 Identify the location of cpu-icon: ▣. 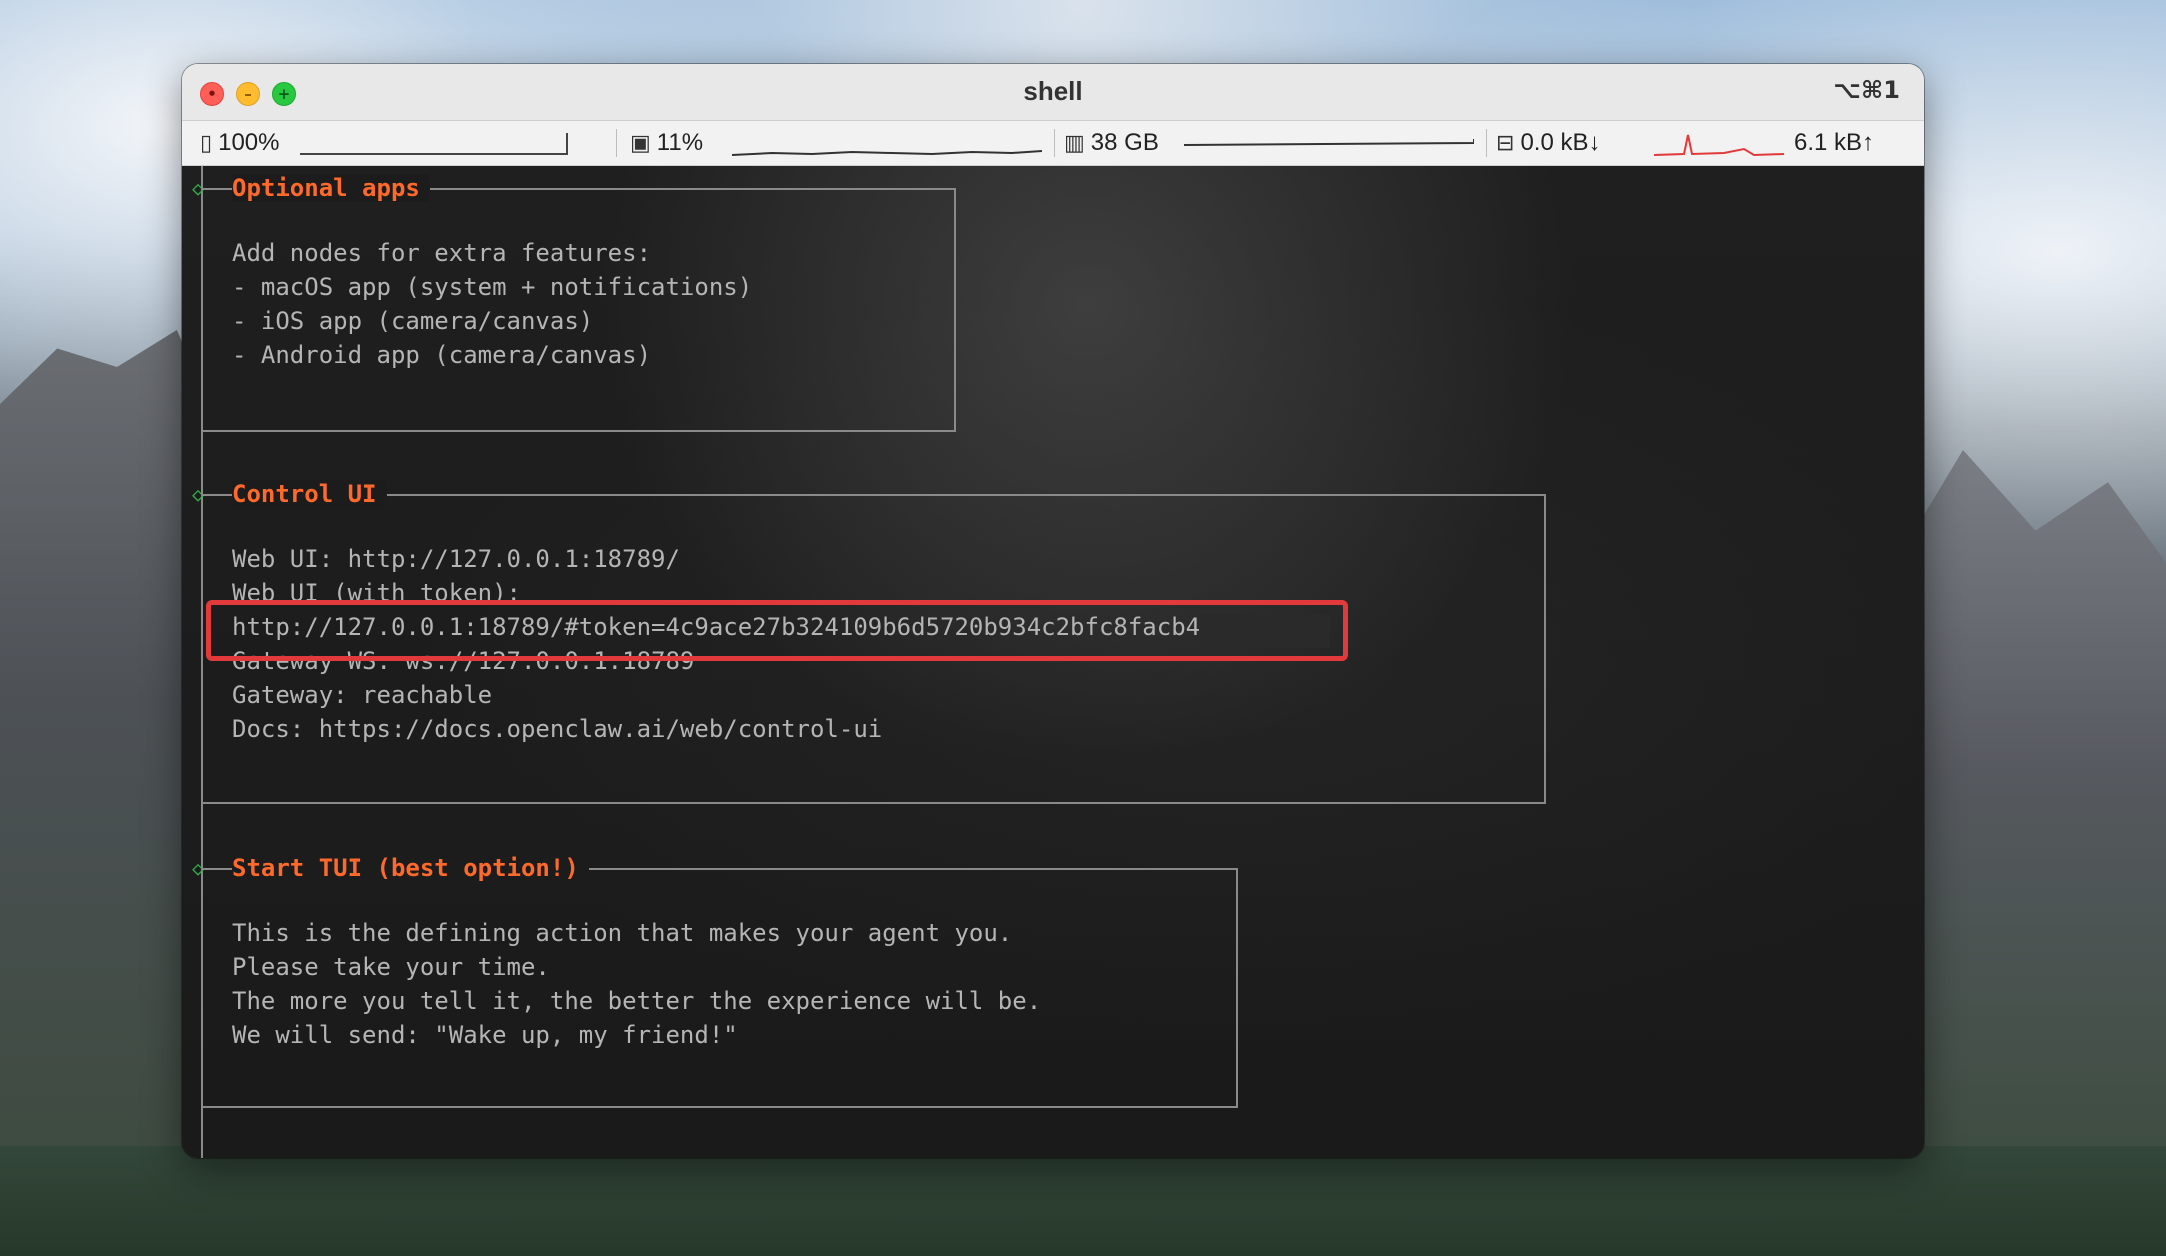
(640, 142).